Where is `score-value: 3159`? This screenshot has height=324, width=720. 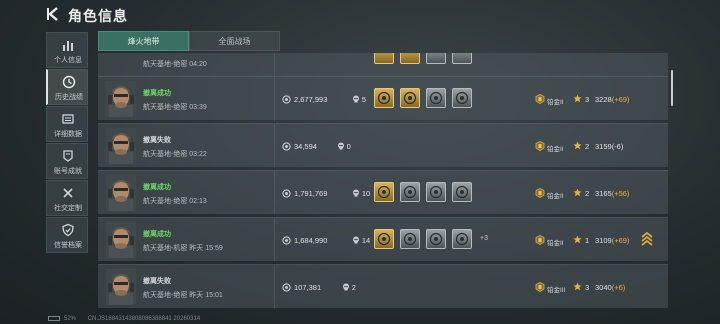 score-value: 3159 is located at coordinates (603, 146).